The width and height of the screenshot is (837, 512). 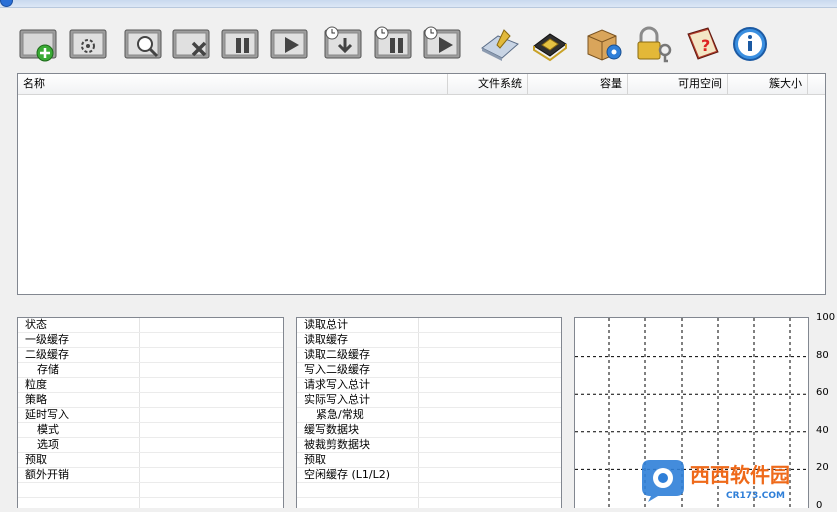 I want to click on cache-properties-list: 状态 一级缓存二级缓存存储粒度策略延时写入模式 选项 预取额外开销, so click(x=150, y=412).